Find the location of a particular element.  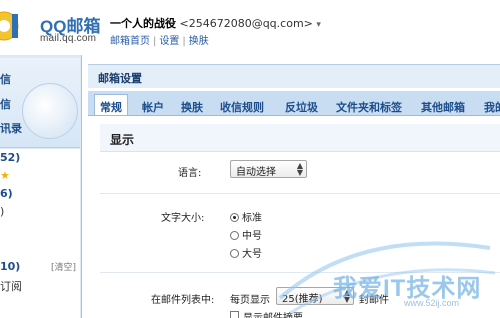

tab-general: 常规 is located at coordinates (111, 104).